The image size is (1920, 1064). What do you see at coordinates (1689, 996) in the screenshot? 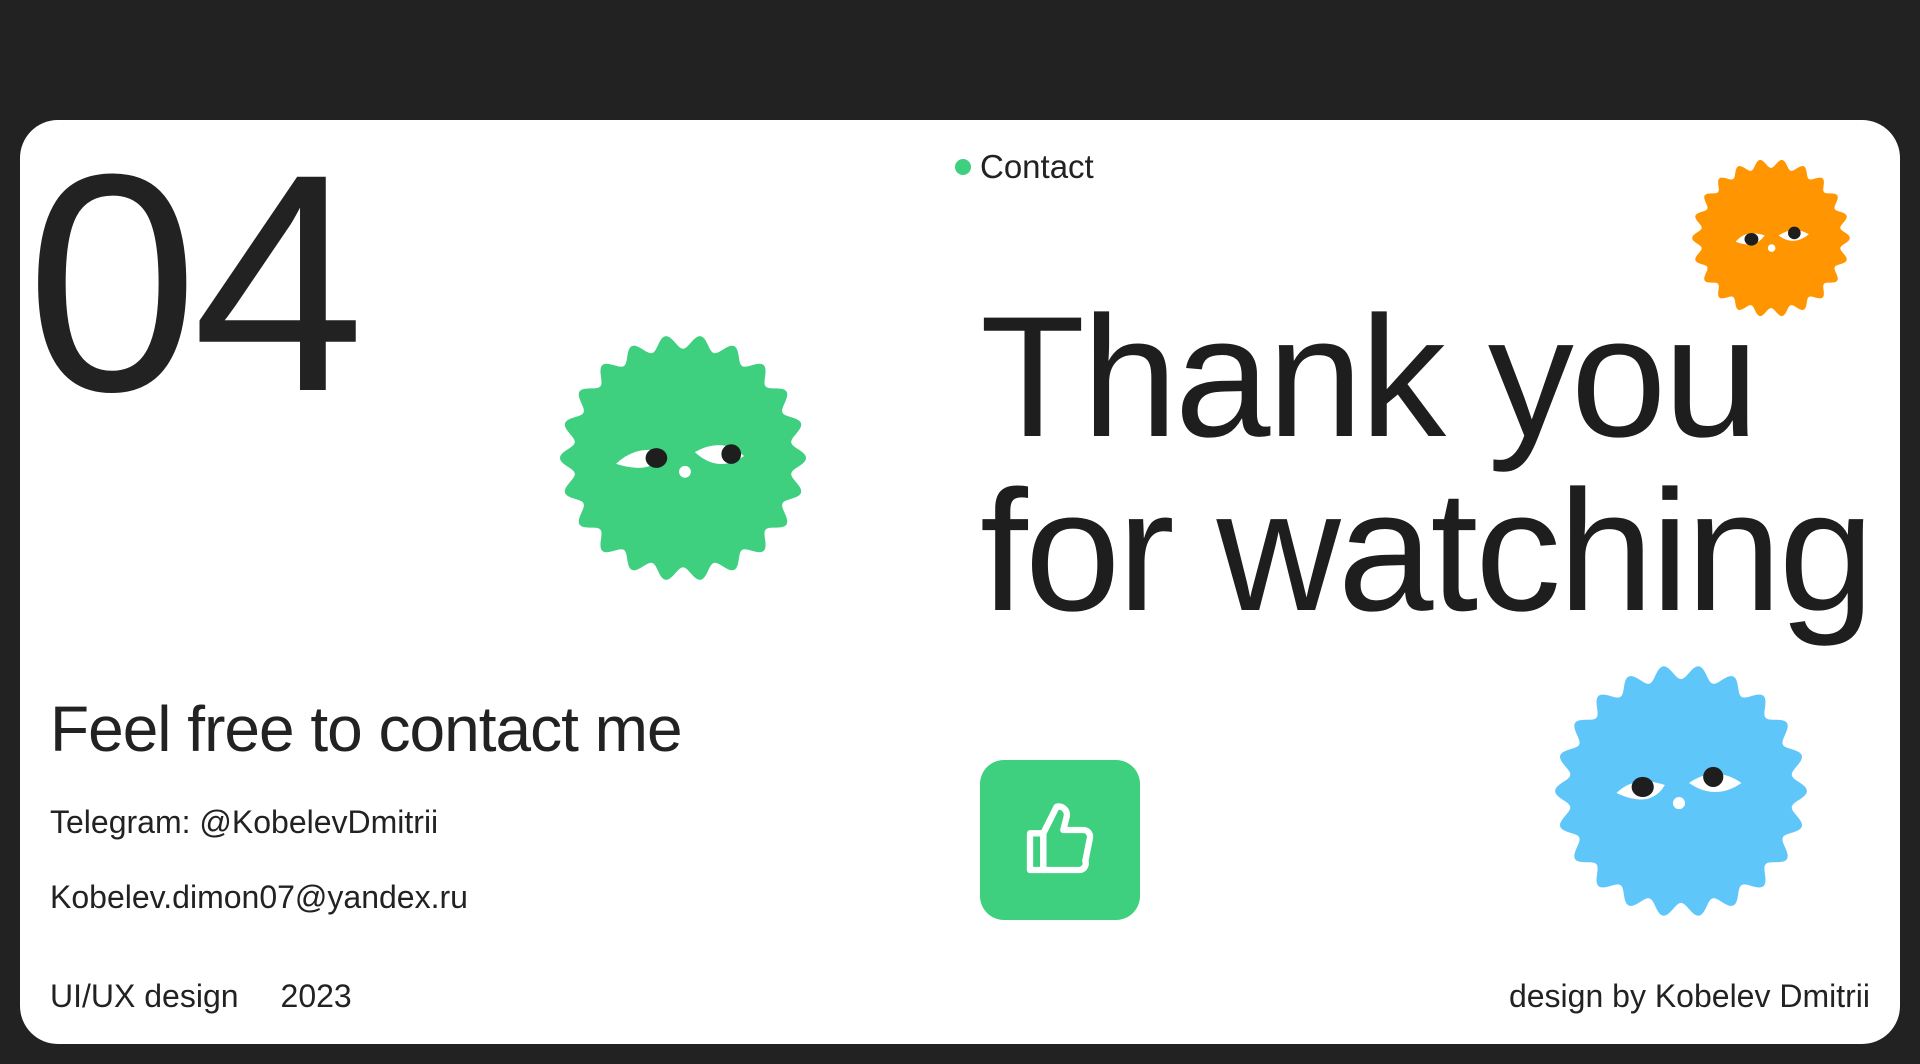
I see `footer-credit: design by Kobelev Dmitrii` at bounding box center [1689, 996].